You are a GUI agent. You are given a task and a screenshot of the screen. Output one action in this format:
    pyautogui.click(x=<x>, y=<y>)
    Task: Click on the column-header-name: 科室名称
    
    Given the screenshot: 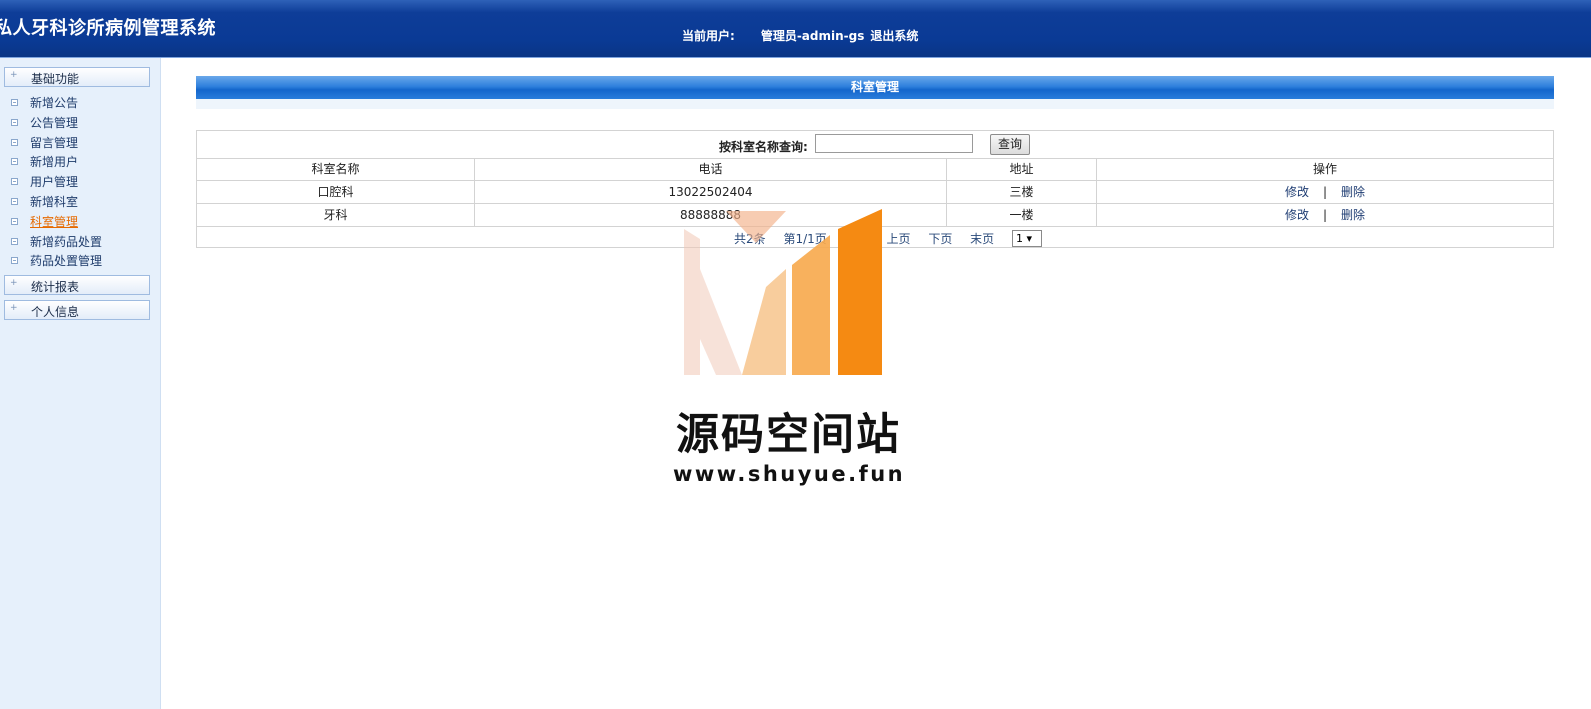 What is the action you would take?
    pyautogui.click(x=336, y=169)
    